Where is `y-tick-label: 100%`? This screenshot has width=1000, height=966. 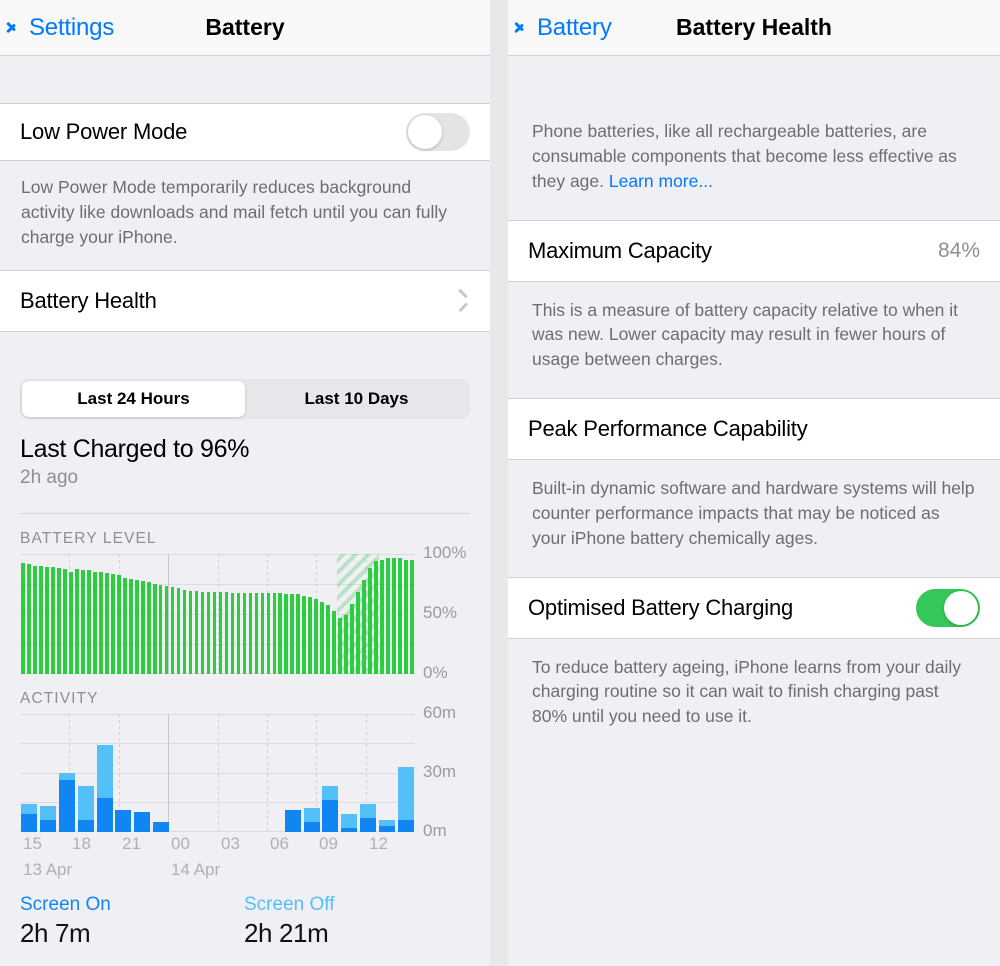
y-tick-label: 100% is located at coordinates (445, 552).